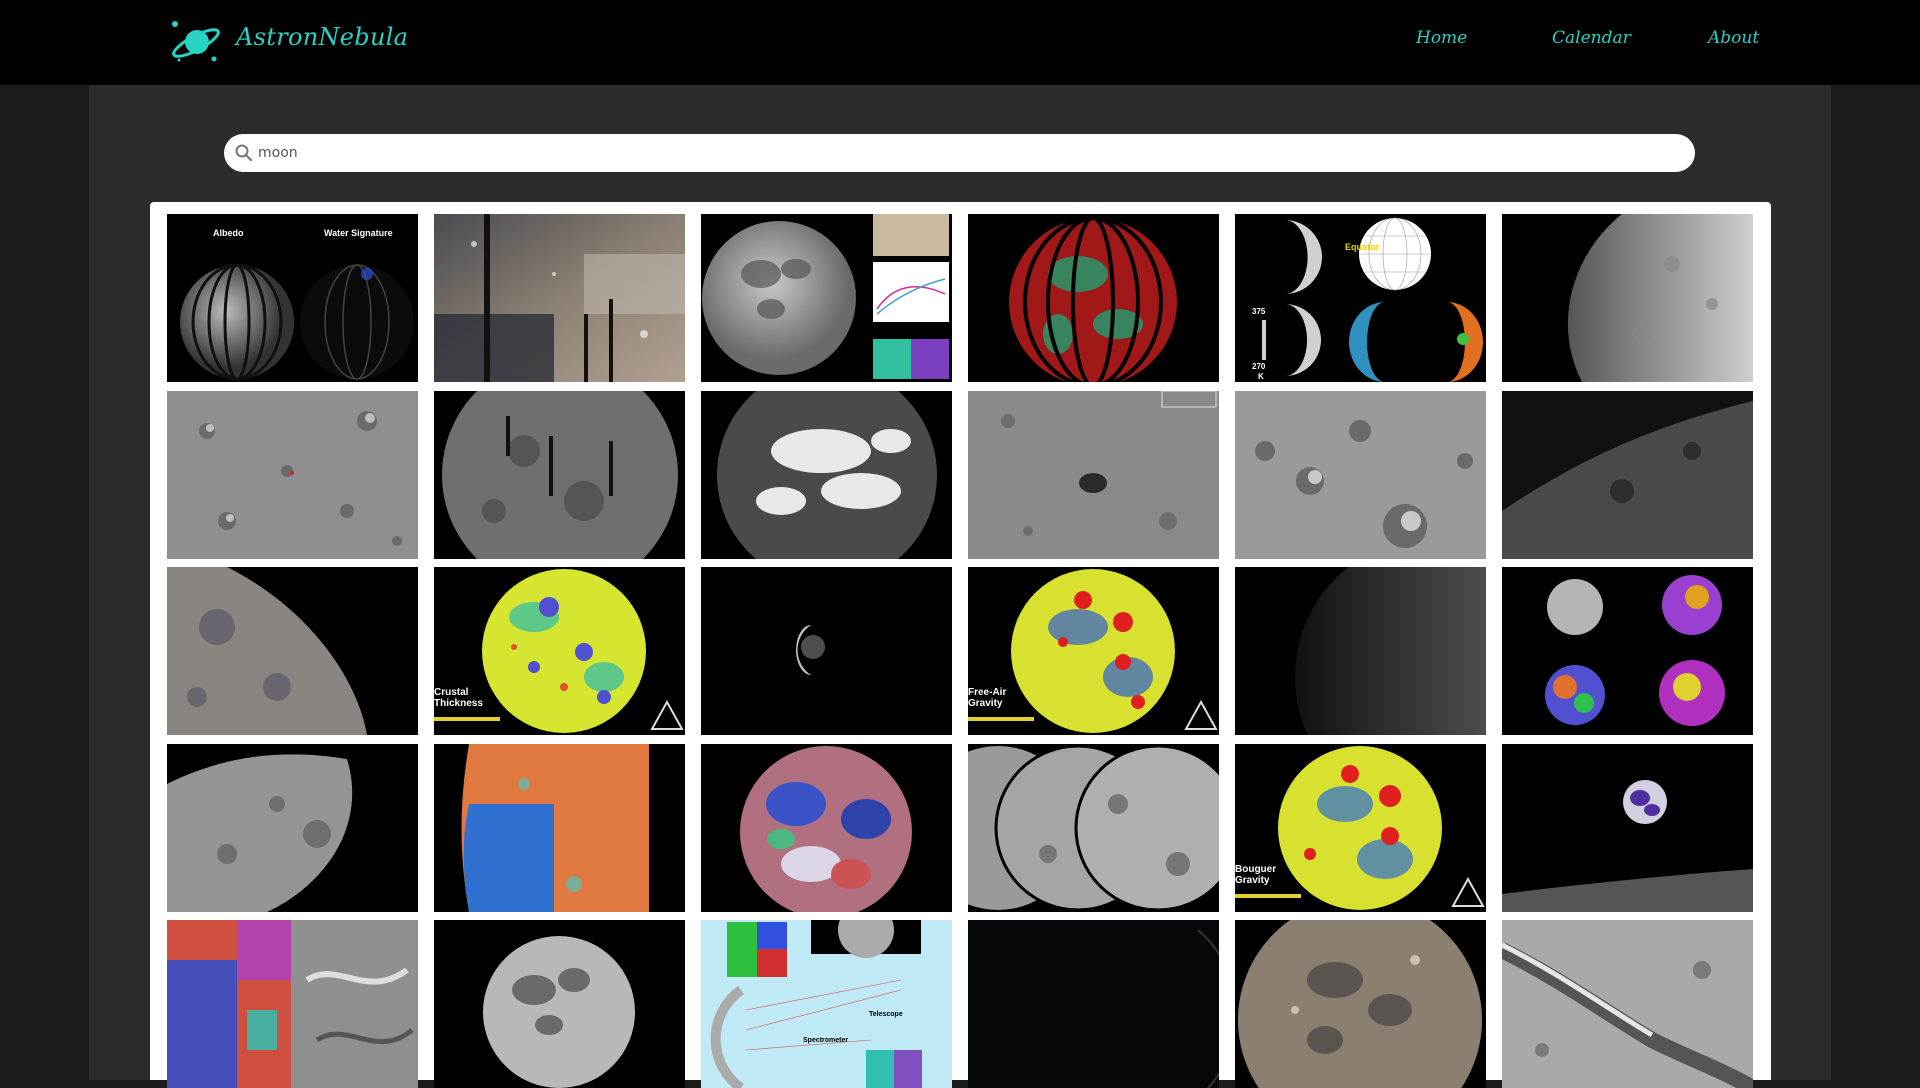 The height and width of the screenshot is (1088, 1920). What do you see at coordinates (228, 233) in the screenshot?
I see `albedo-label: Albedo` at bounding box center [228, 233].